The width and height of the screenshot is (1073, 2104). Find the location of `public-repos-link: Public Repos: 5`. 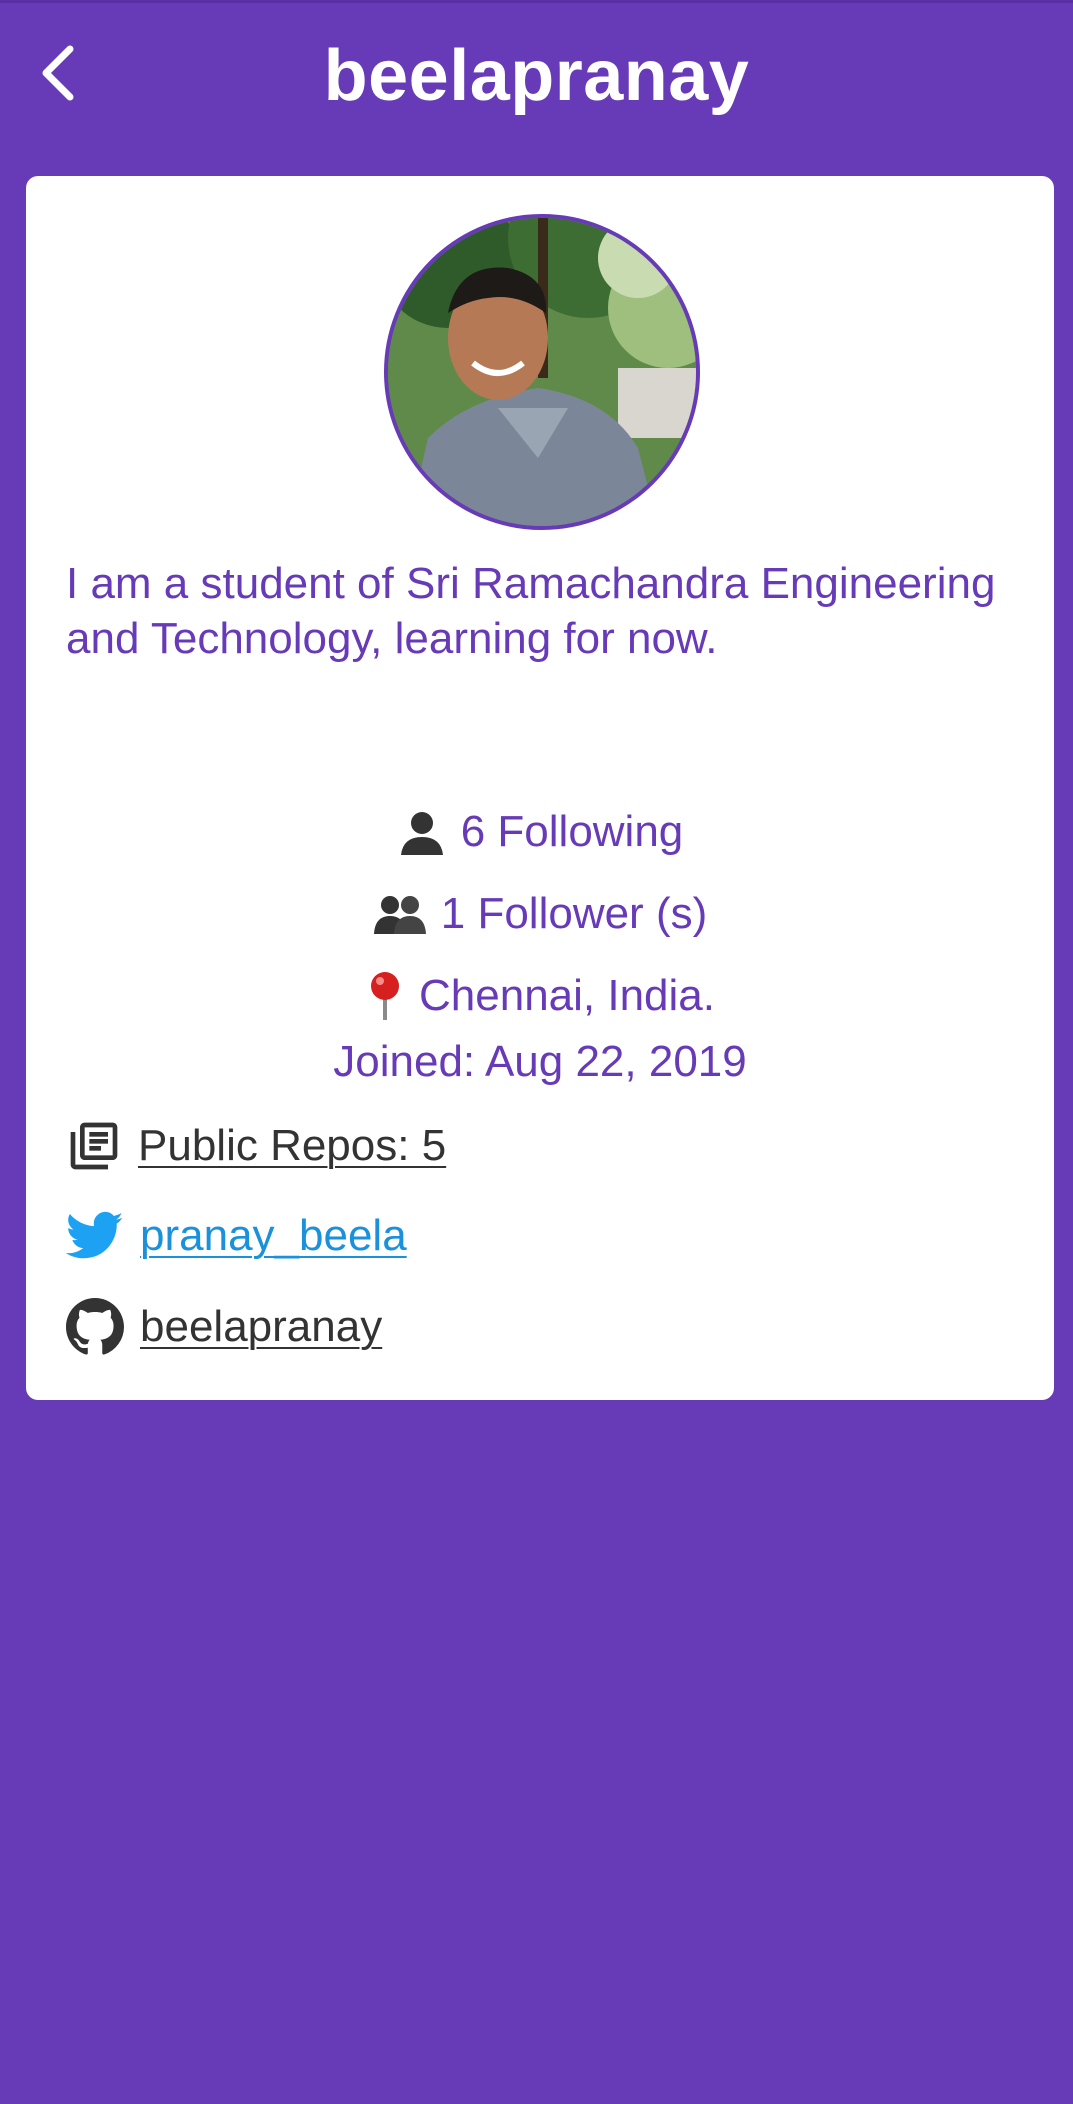

public-repos-link: Public Repos: 5 is located at coordinates (292, 1146).